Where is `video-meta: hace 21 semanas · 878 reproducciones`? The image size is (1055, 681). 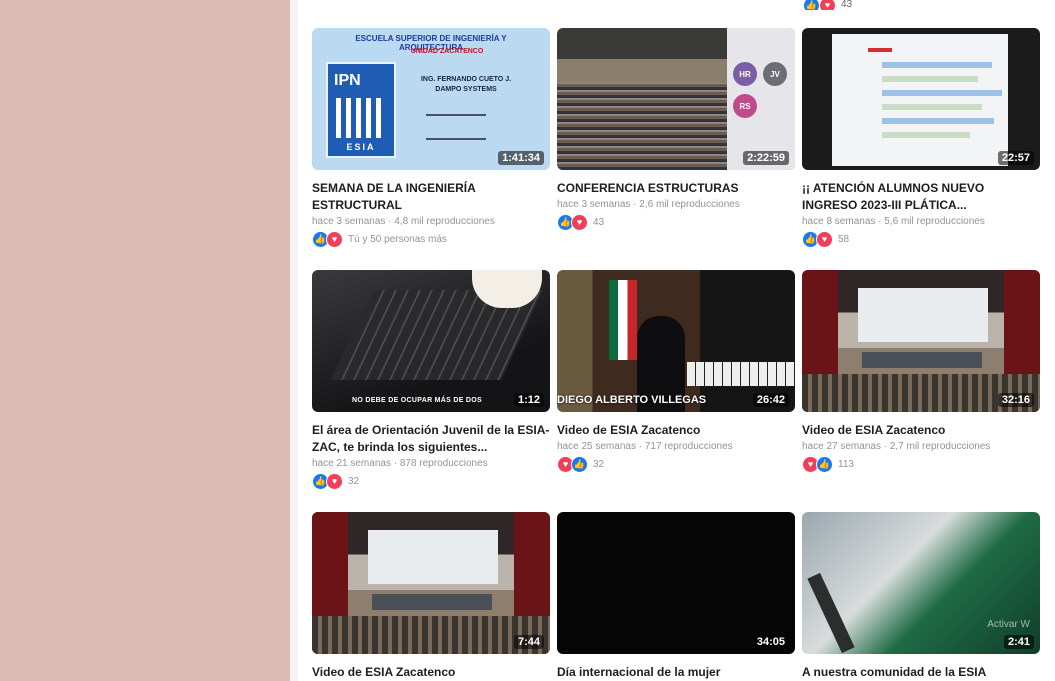
video-meta: hace 21 semanas · 878 reproducciones is located at coordinates (400, 463).